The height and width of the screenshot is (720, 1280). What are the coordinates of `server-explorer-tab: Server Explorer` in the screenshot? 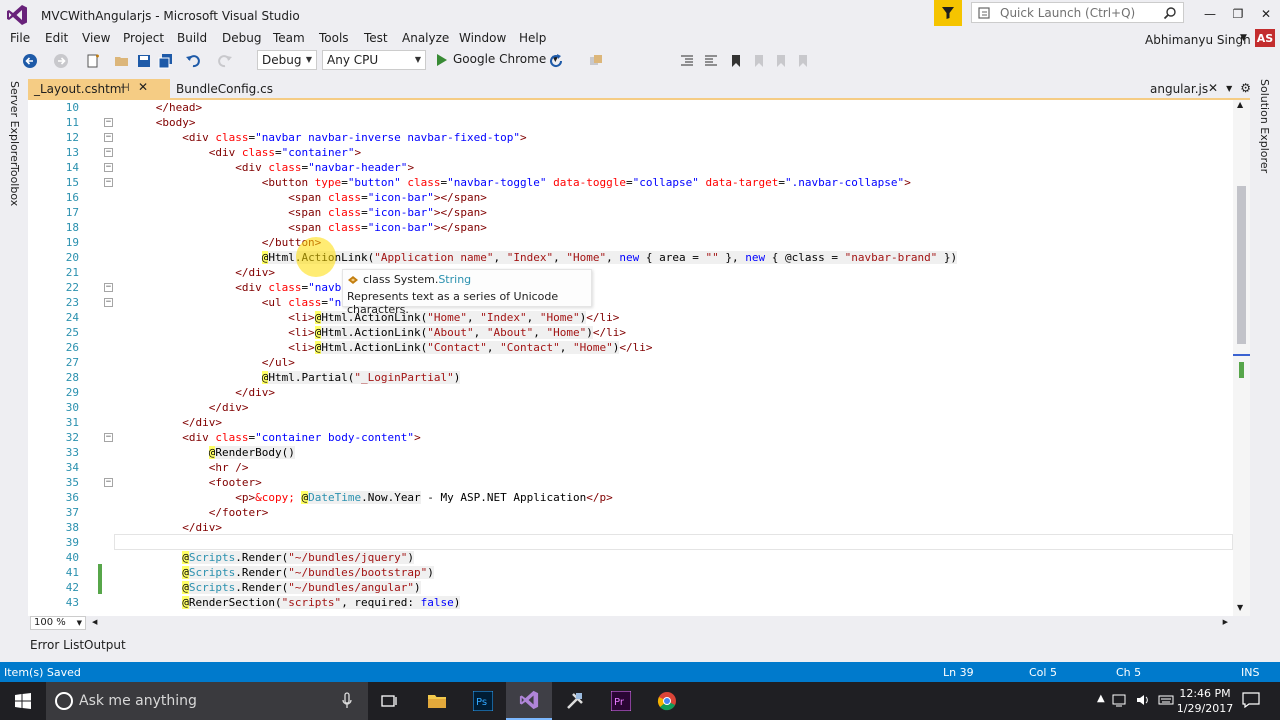 It's located at (14, 123).